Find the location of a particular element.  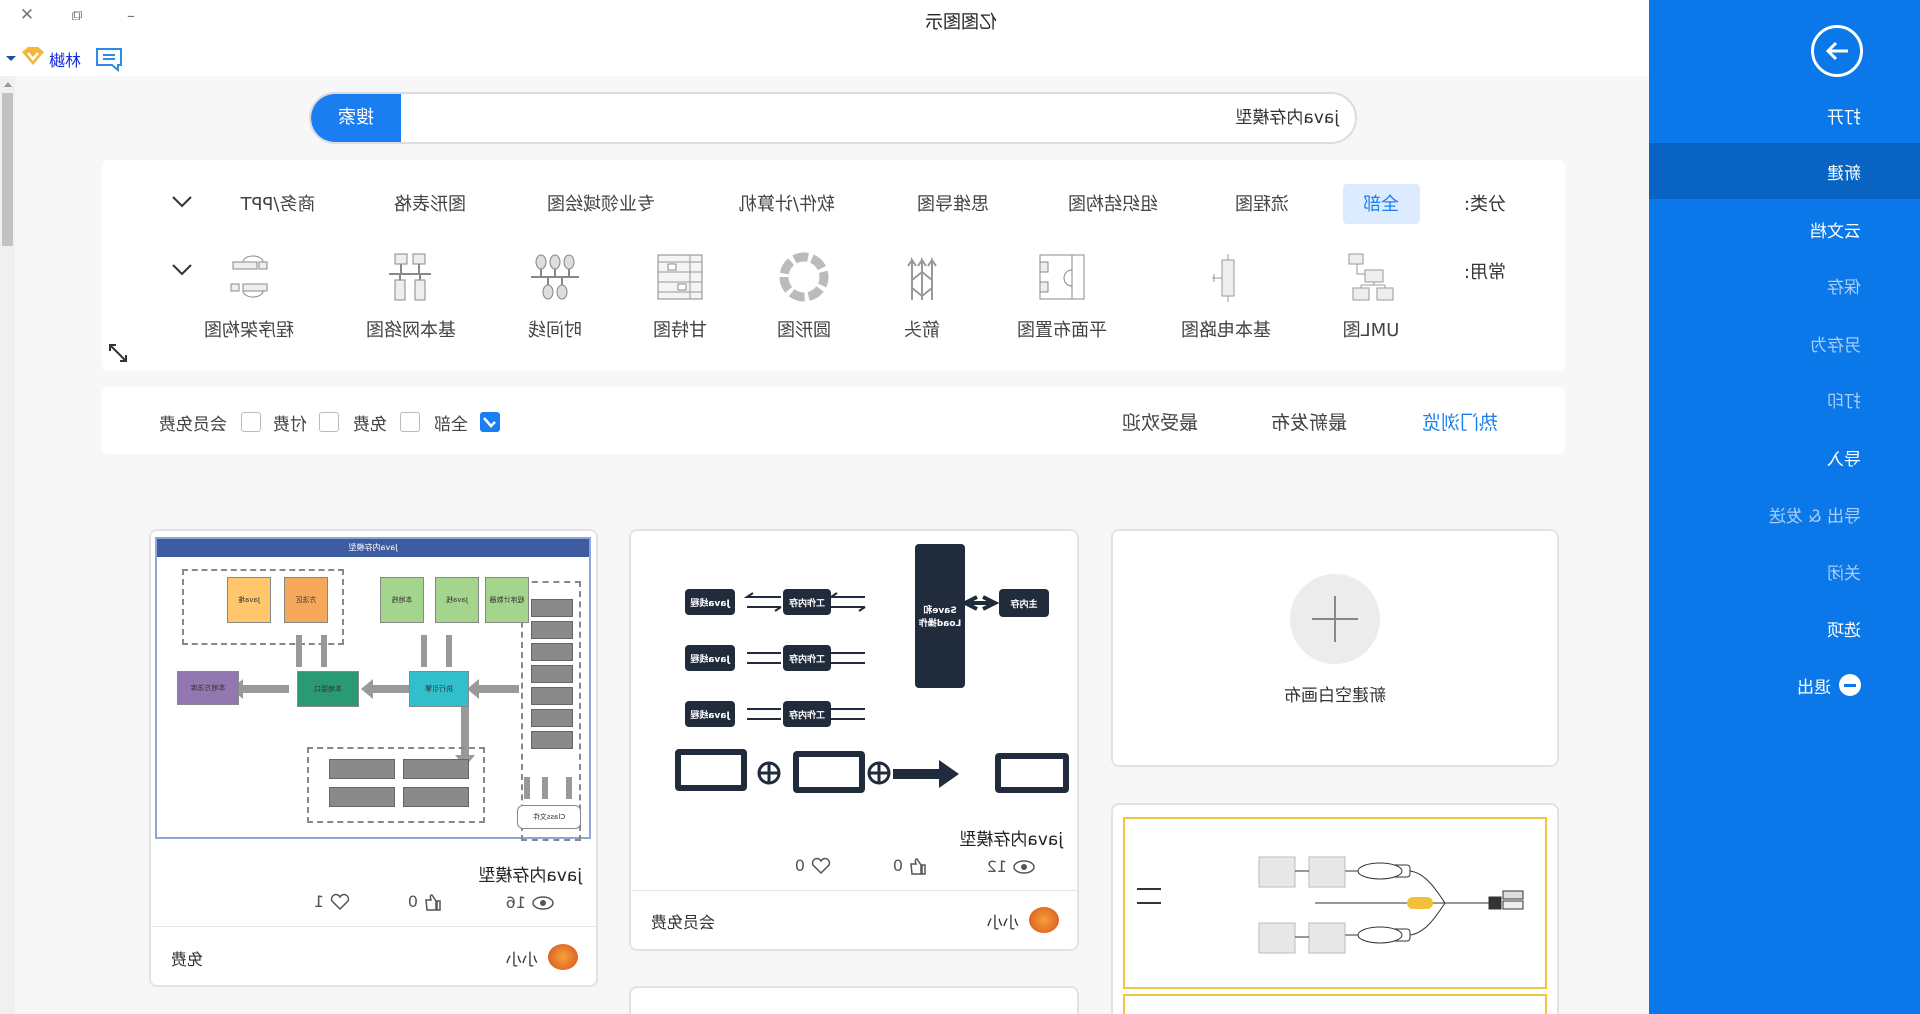

new-blank-canvas-card: 新建空白画布 is located at coordinates (1335, 648).